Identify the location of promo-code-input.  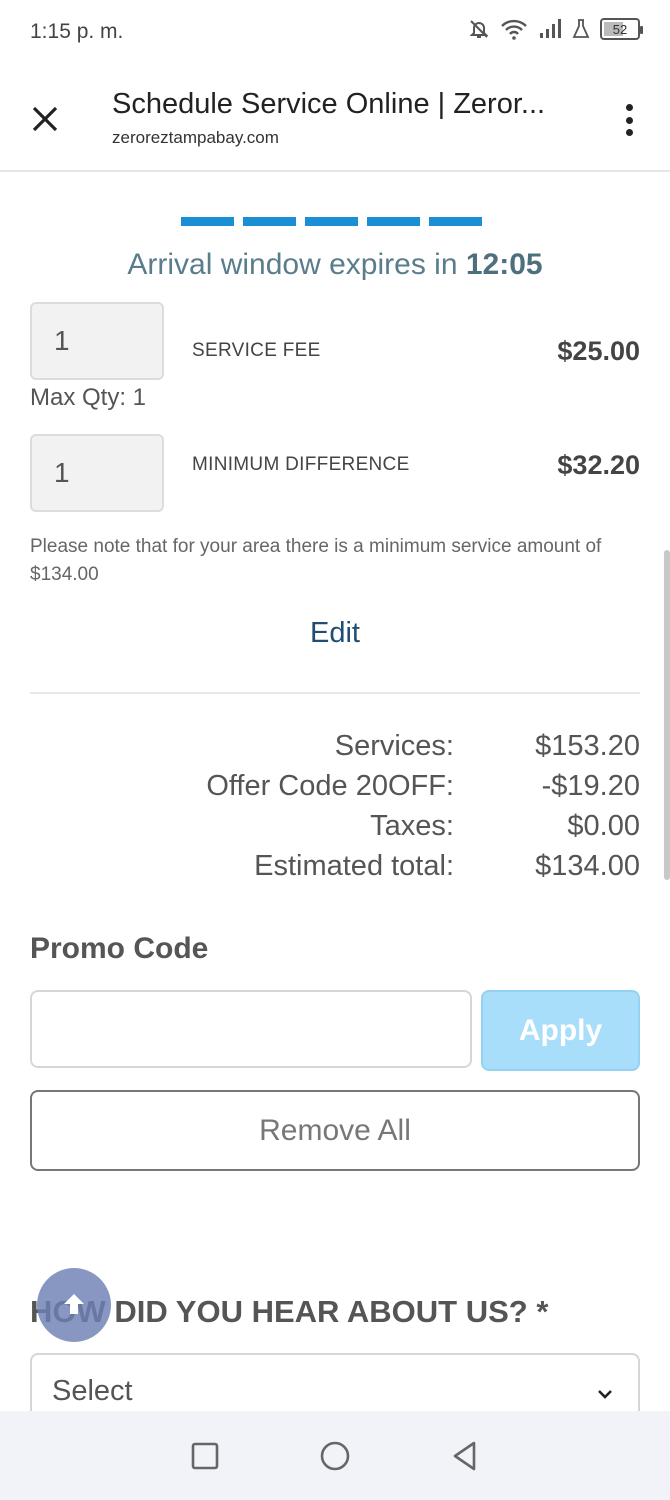
(251, 1029).